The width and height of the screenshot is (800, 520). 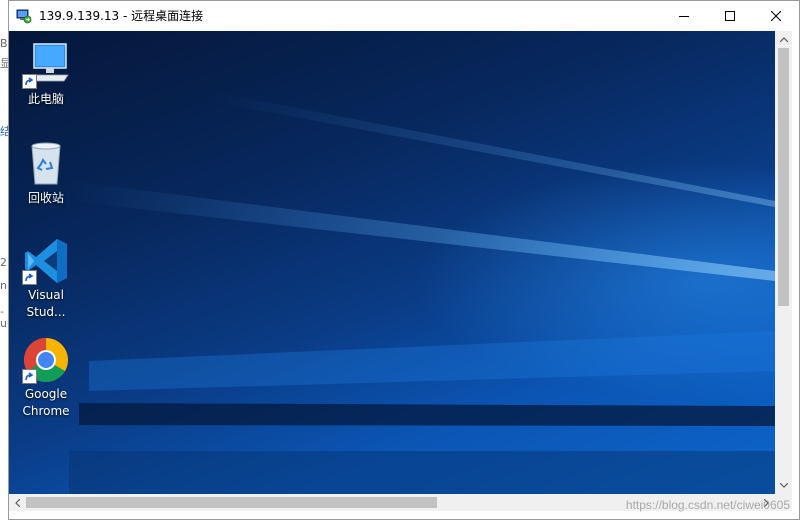 What do you see at coordinates (4, 43) in the screenshot?
I see `background-text-fragment: B` at bounding box center [4, 43].